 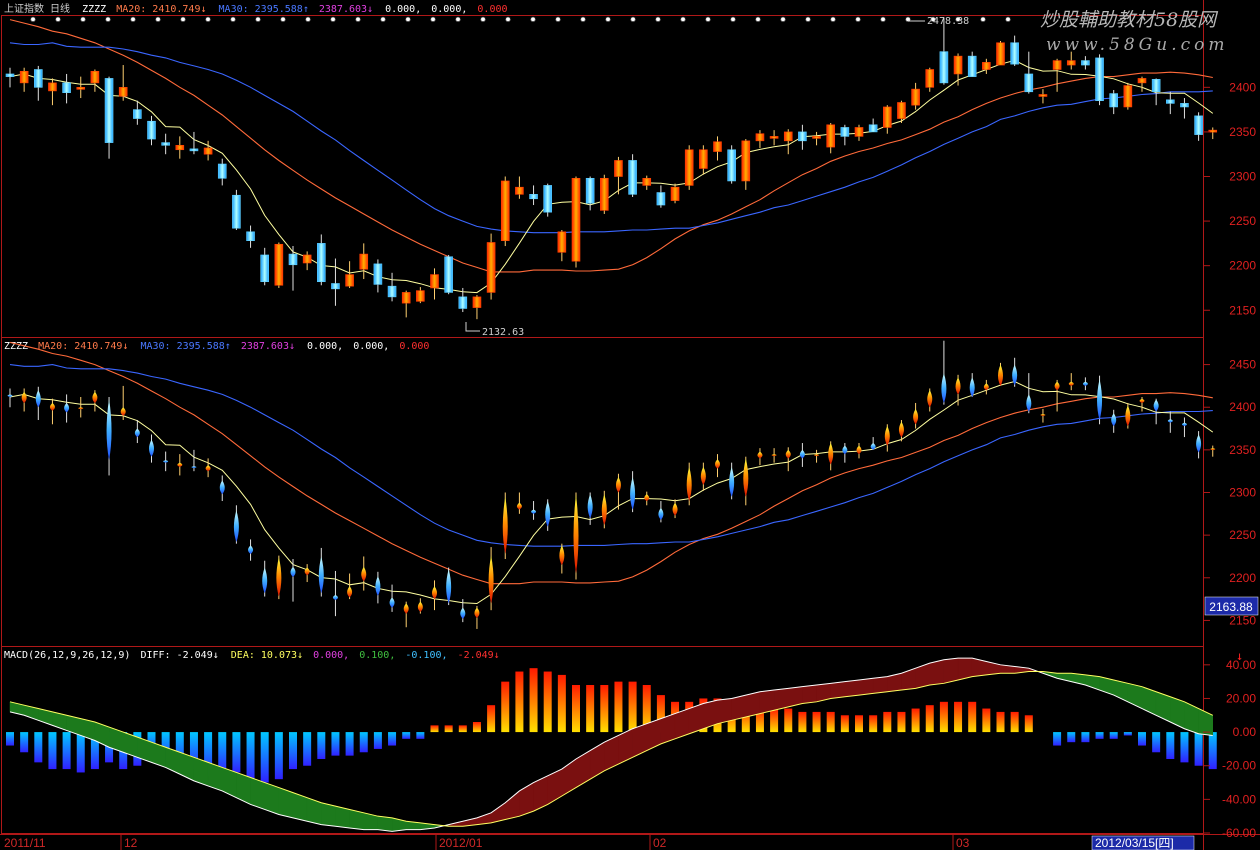 I want to click on header-v3: 2387.603↓, so click(x=346, y=9).